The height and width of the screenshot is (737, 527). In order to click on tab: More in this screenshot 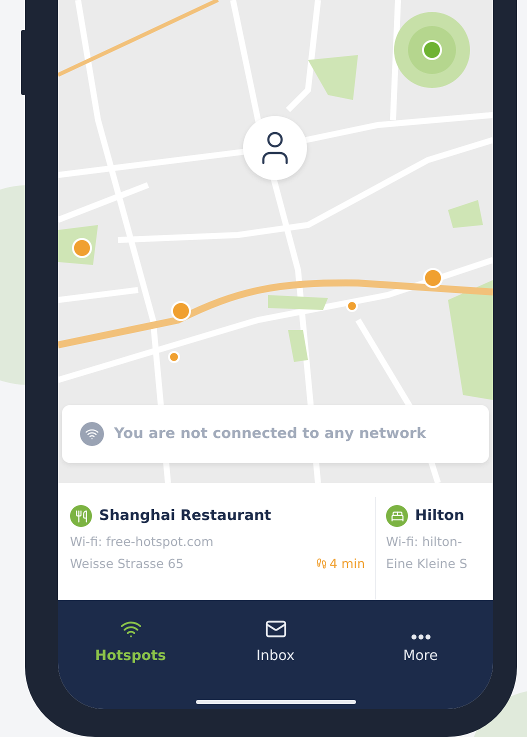, I will do `click(420, 640)`.